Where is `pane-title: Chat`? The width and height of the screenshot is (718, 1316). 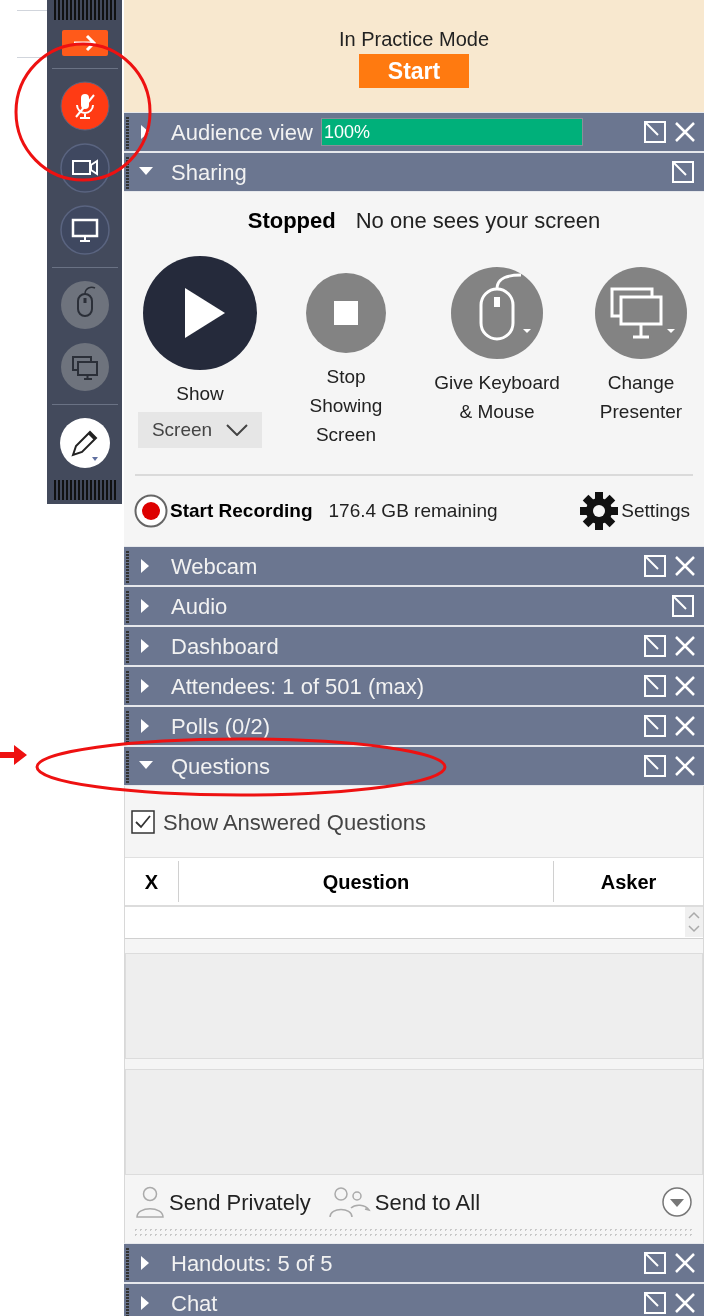 pane-title: Chat is located at coordinates (194, 1302).